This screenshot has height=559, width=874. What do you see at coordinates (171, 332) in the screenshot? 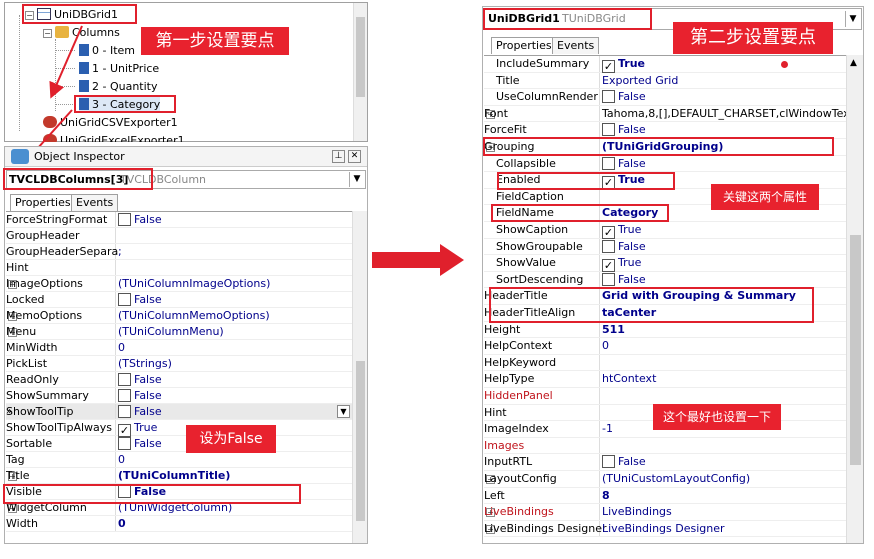
I see `property-value: (TUniColumnMenu)` at bounding box center [171, 332].